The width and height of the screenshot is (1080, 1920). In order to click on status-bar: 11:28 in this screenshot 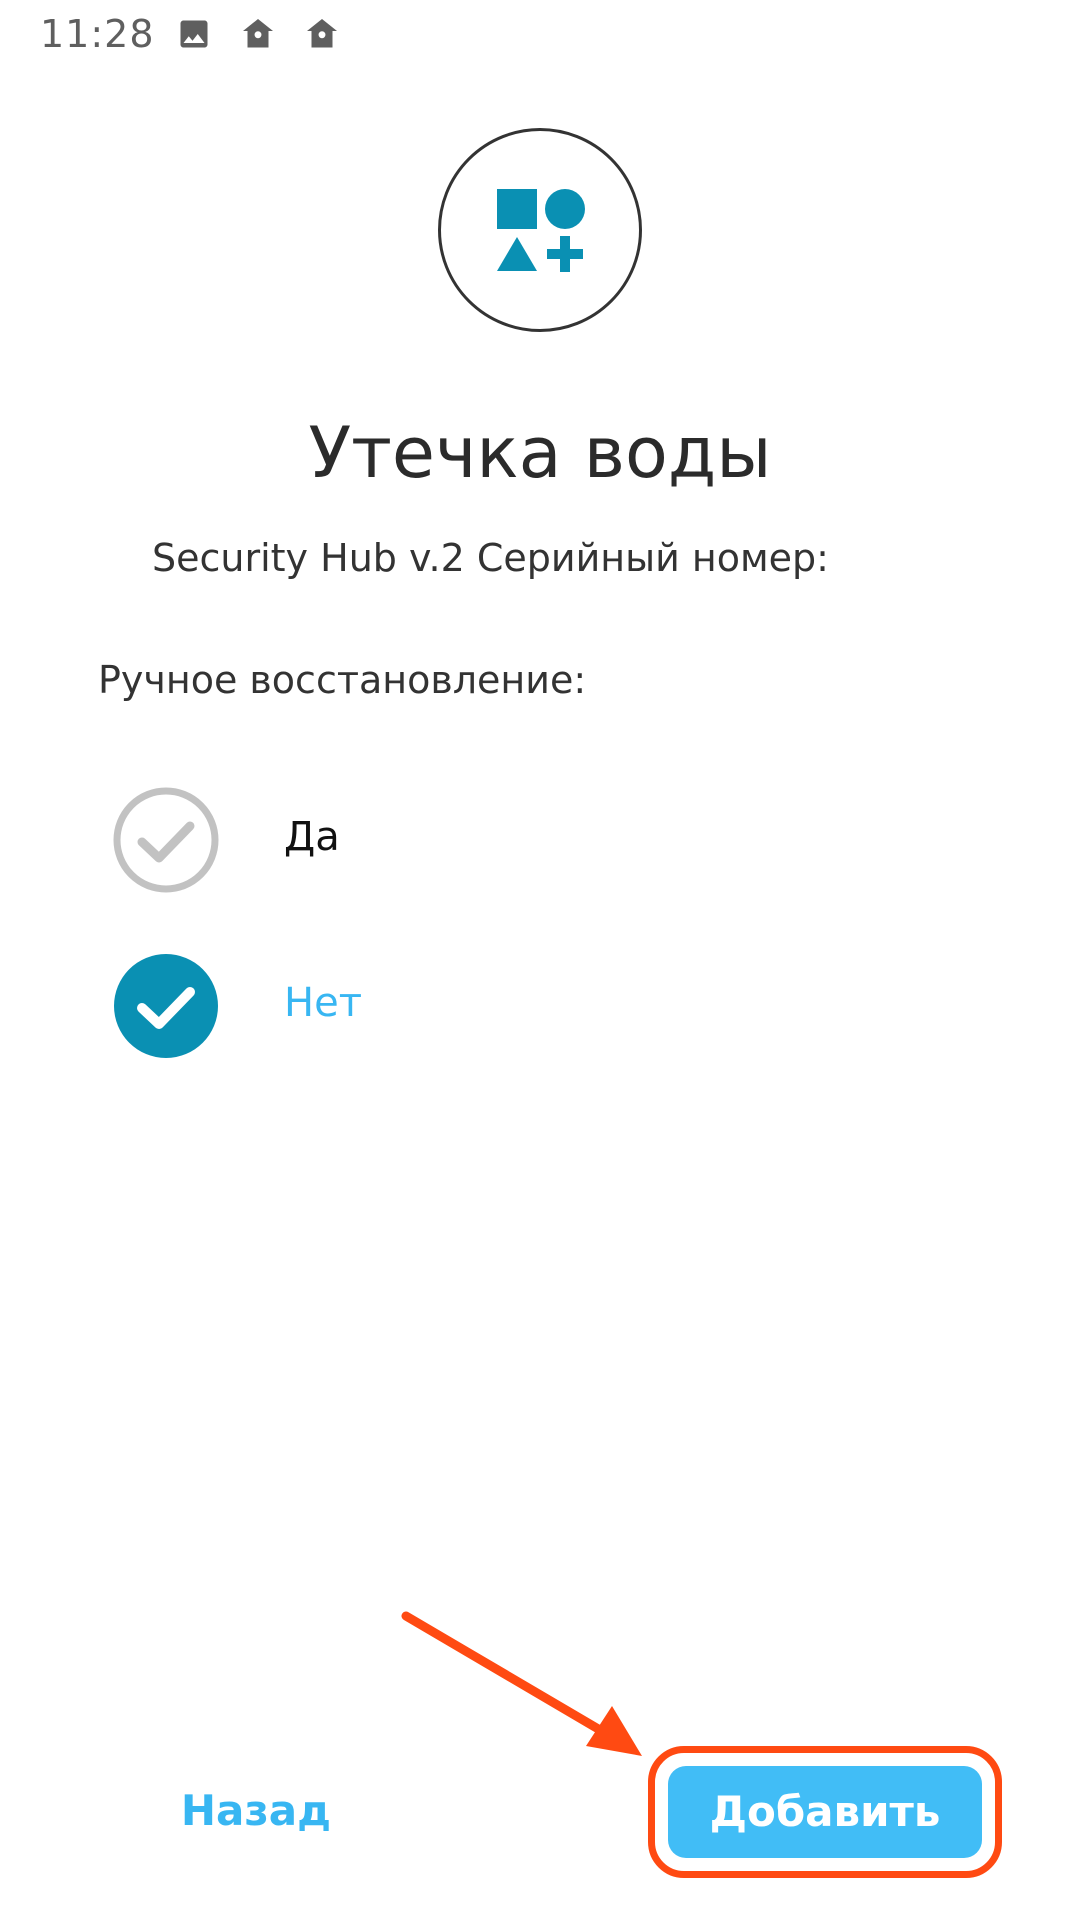, I will do `click(540, 36)`.